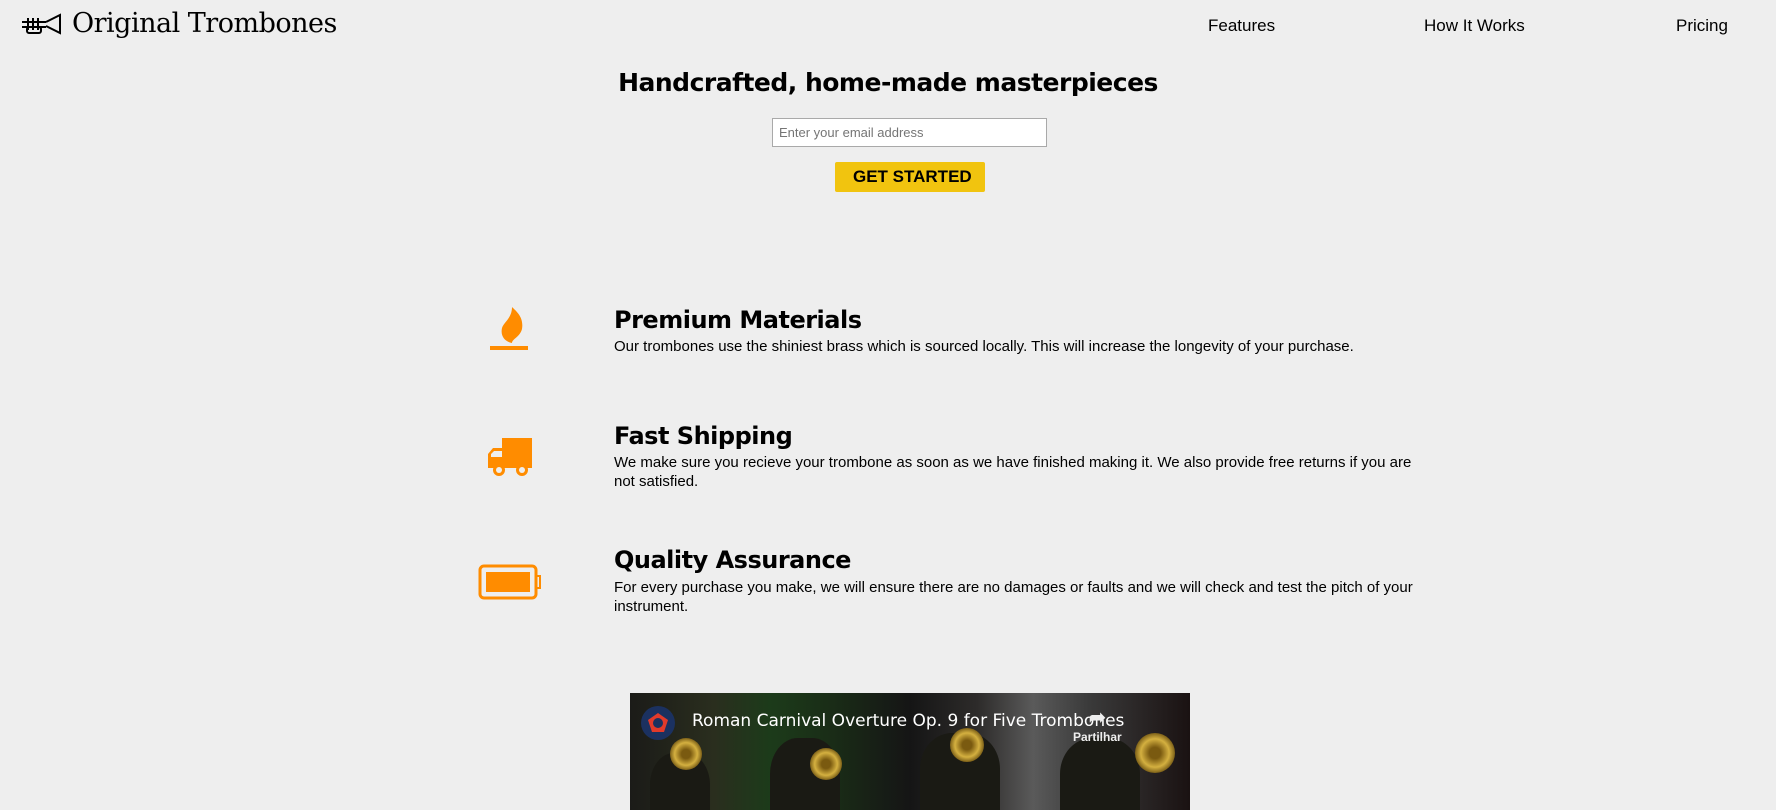  What do you see at coordinates (1097, 718) in the screenshot?
I see `share-icon: ➦` at bounding box center [1097, 718].